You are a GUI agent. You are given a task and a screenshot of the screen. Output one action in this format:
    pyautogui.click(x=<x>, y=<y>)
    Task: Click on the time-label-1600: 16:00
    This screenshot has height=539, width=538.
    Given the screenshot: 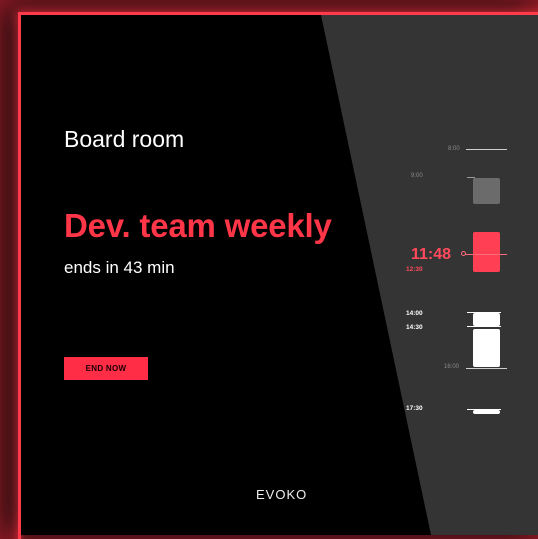 What is the action you would take?
    pyautogui.click(x=452, y=367)
    